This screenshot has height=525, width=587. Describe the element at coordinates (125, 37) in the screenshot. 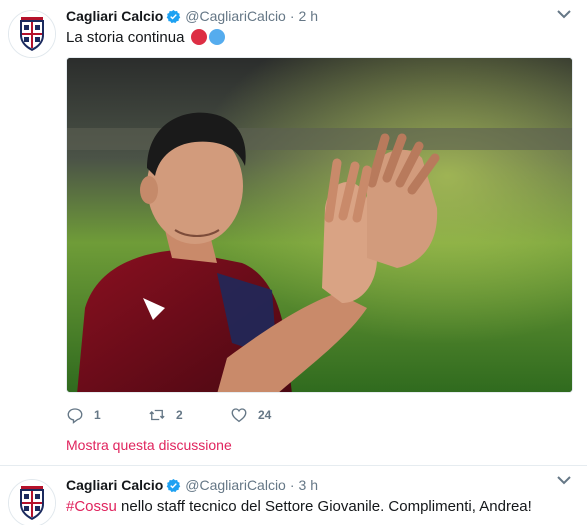

I see `tweet-text-content: La storia continua` at that location.